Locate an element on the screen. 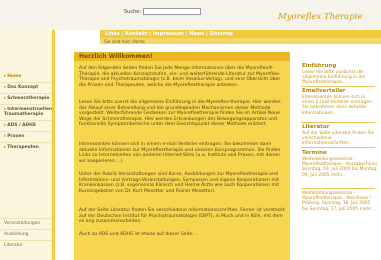  sidebar-item-label: Praxen is located at coordinates (16, 136).